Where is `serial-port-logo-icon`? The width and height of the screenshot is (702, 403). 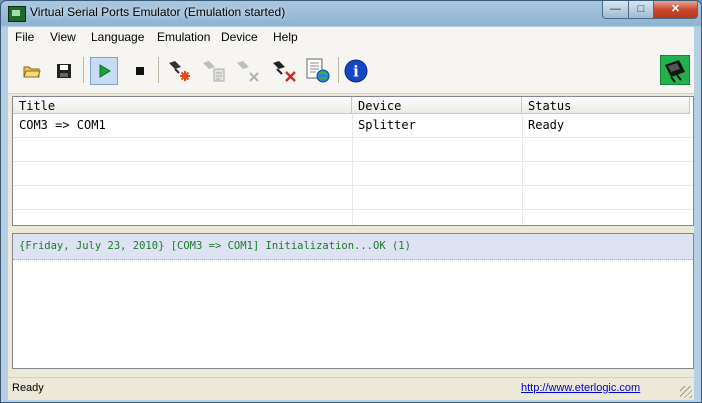
serial-port-logo-icon is located at coordinates (675, 70).